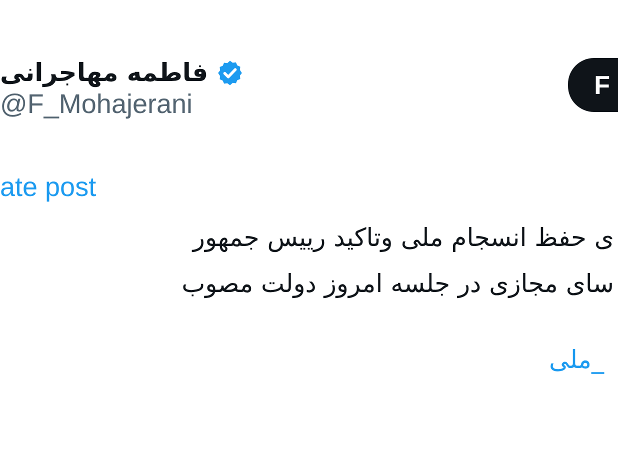  Describe the element at coordinates (398, 284) in the screenshot. I see `post-text-line: سای مجازی در جلسه امروز دولت مصوب` at that location.